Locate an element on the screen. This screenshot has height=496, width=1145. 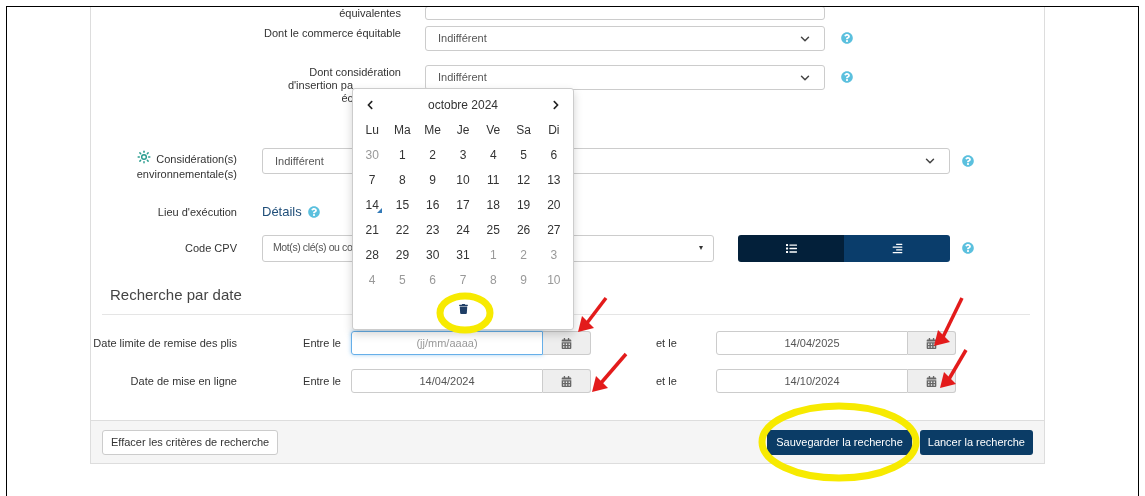
weekday-label: Lu is located at coordinates (372, 130).